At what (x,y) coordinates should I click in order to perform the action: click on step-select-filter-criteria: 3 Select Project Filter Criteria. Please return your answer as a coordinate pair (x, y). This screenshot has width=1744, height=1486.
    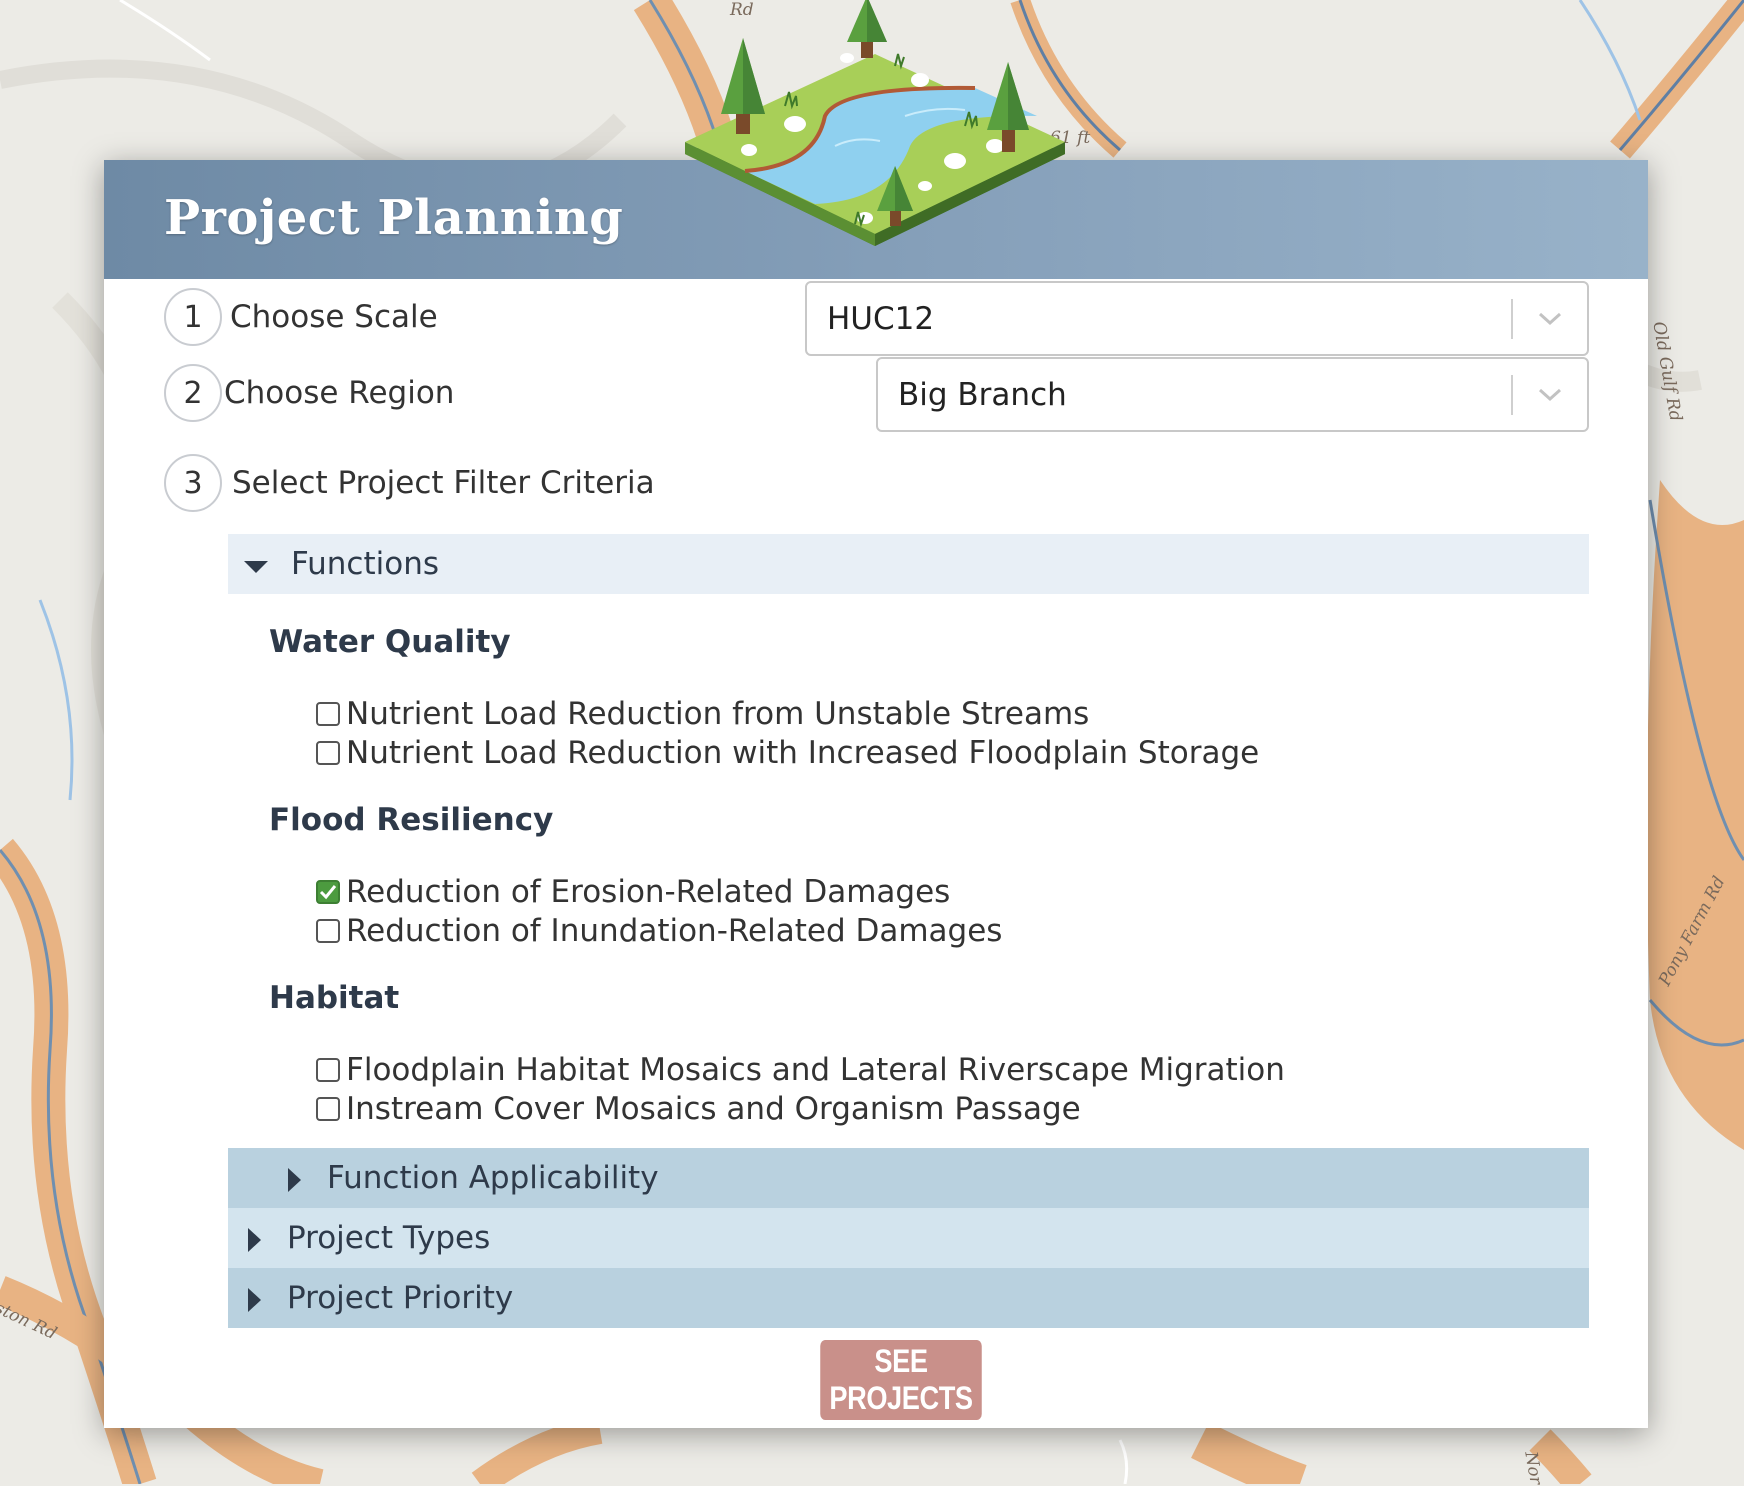
    Looking at the image, I should click on (409, 483).